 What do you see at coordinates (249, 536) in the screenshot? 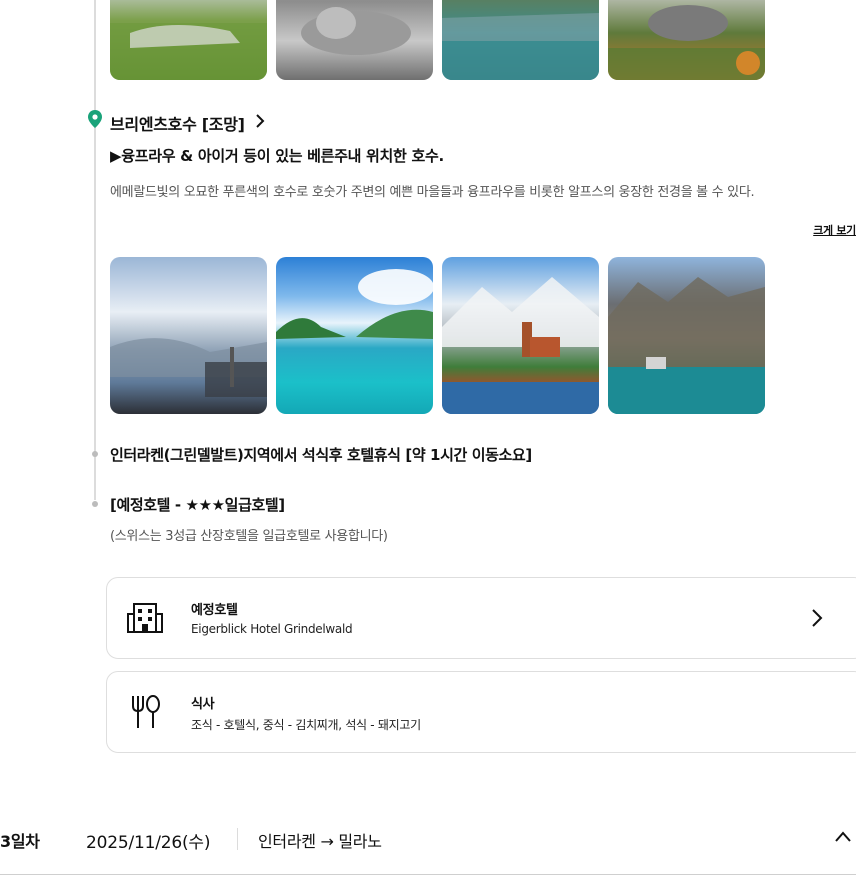
I see `hotel-grade-note: (스위스는 3성급 산장호텔을 일급호텔로 사용합니다)` at bounding box center [249, 536].